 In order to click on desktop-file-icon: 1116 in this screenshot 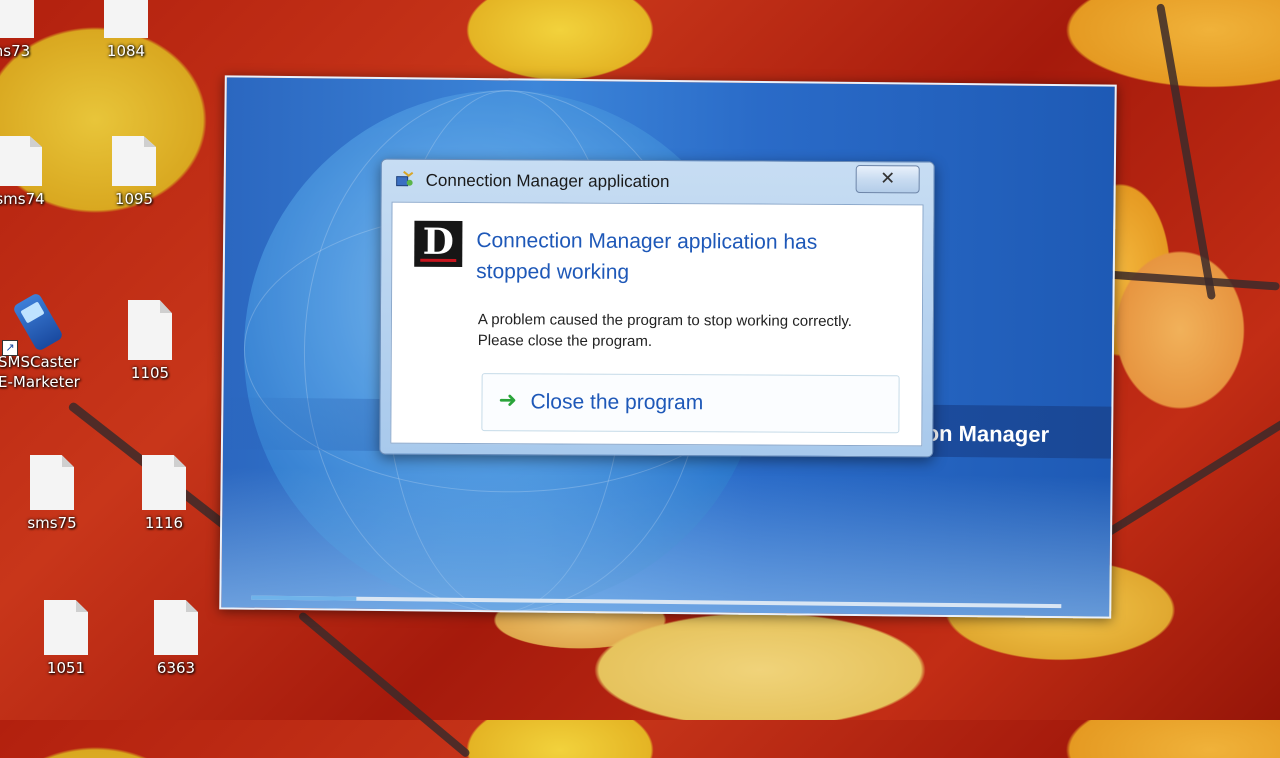, I will do `click(164, 493)`.